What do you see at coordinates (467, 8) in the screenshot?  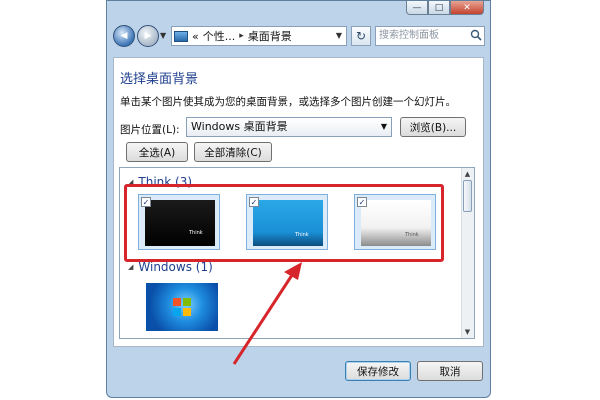 I see `close-button: ✕` at bounding box center [467, 8].